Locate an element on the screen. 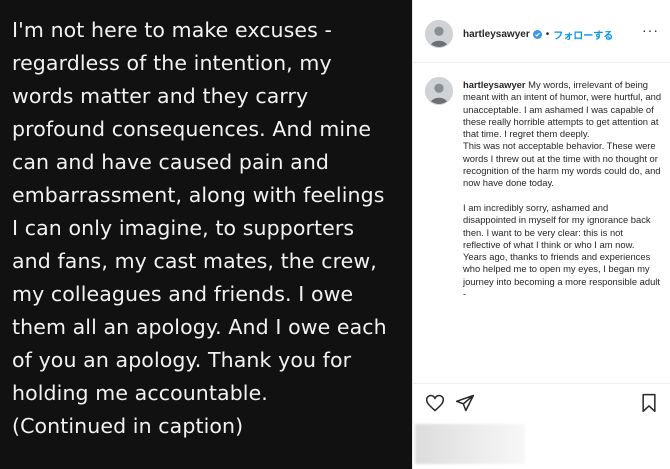 The height and width of the screenshot is (469, 670). statement-line: them all an apology. And I owe each is located at coordinates (199, 327).